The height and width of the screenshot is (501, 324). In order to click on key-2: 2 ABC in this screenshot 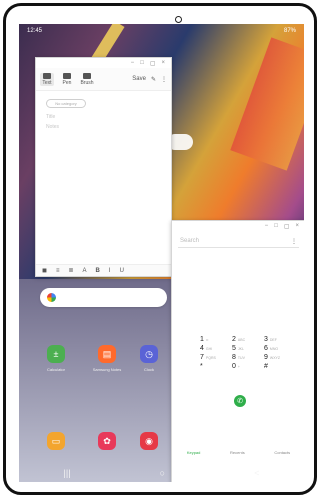, I will do `click(248, 339)`.